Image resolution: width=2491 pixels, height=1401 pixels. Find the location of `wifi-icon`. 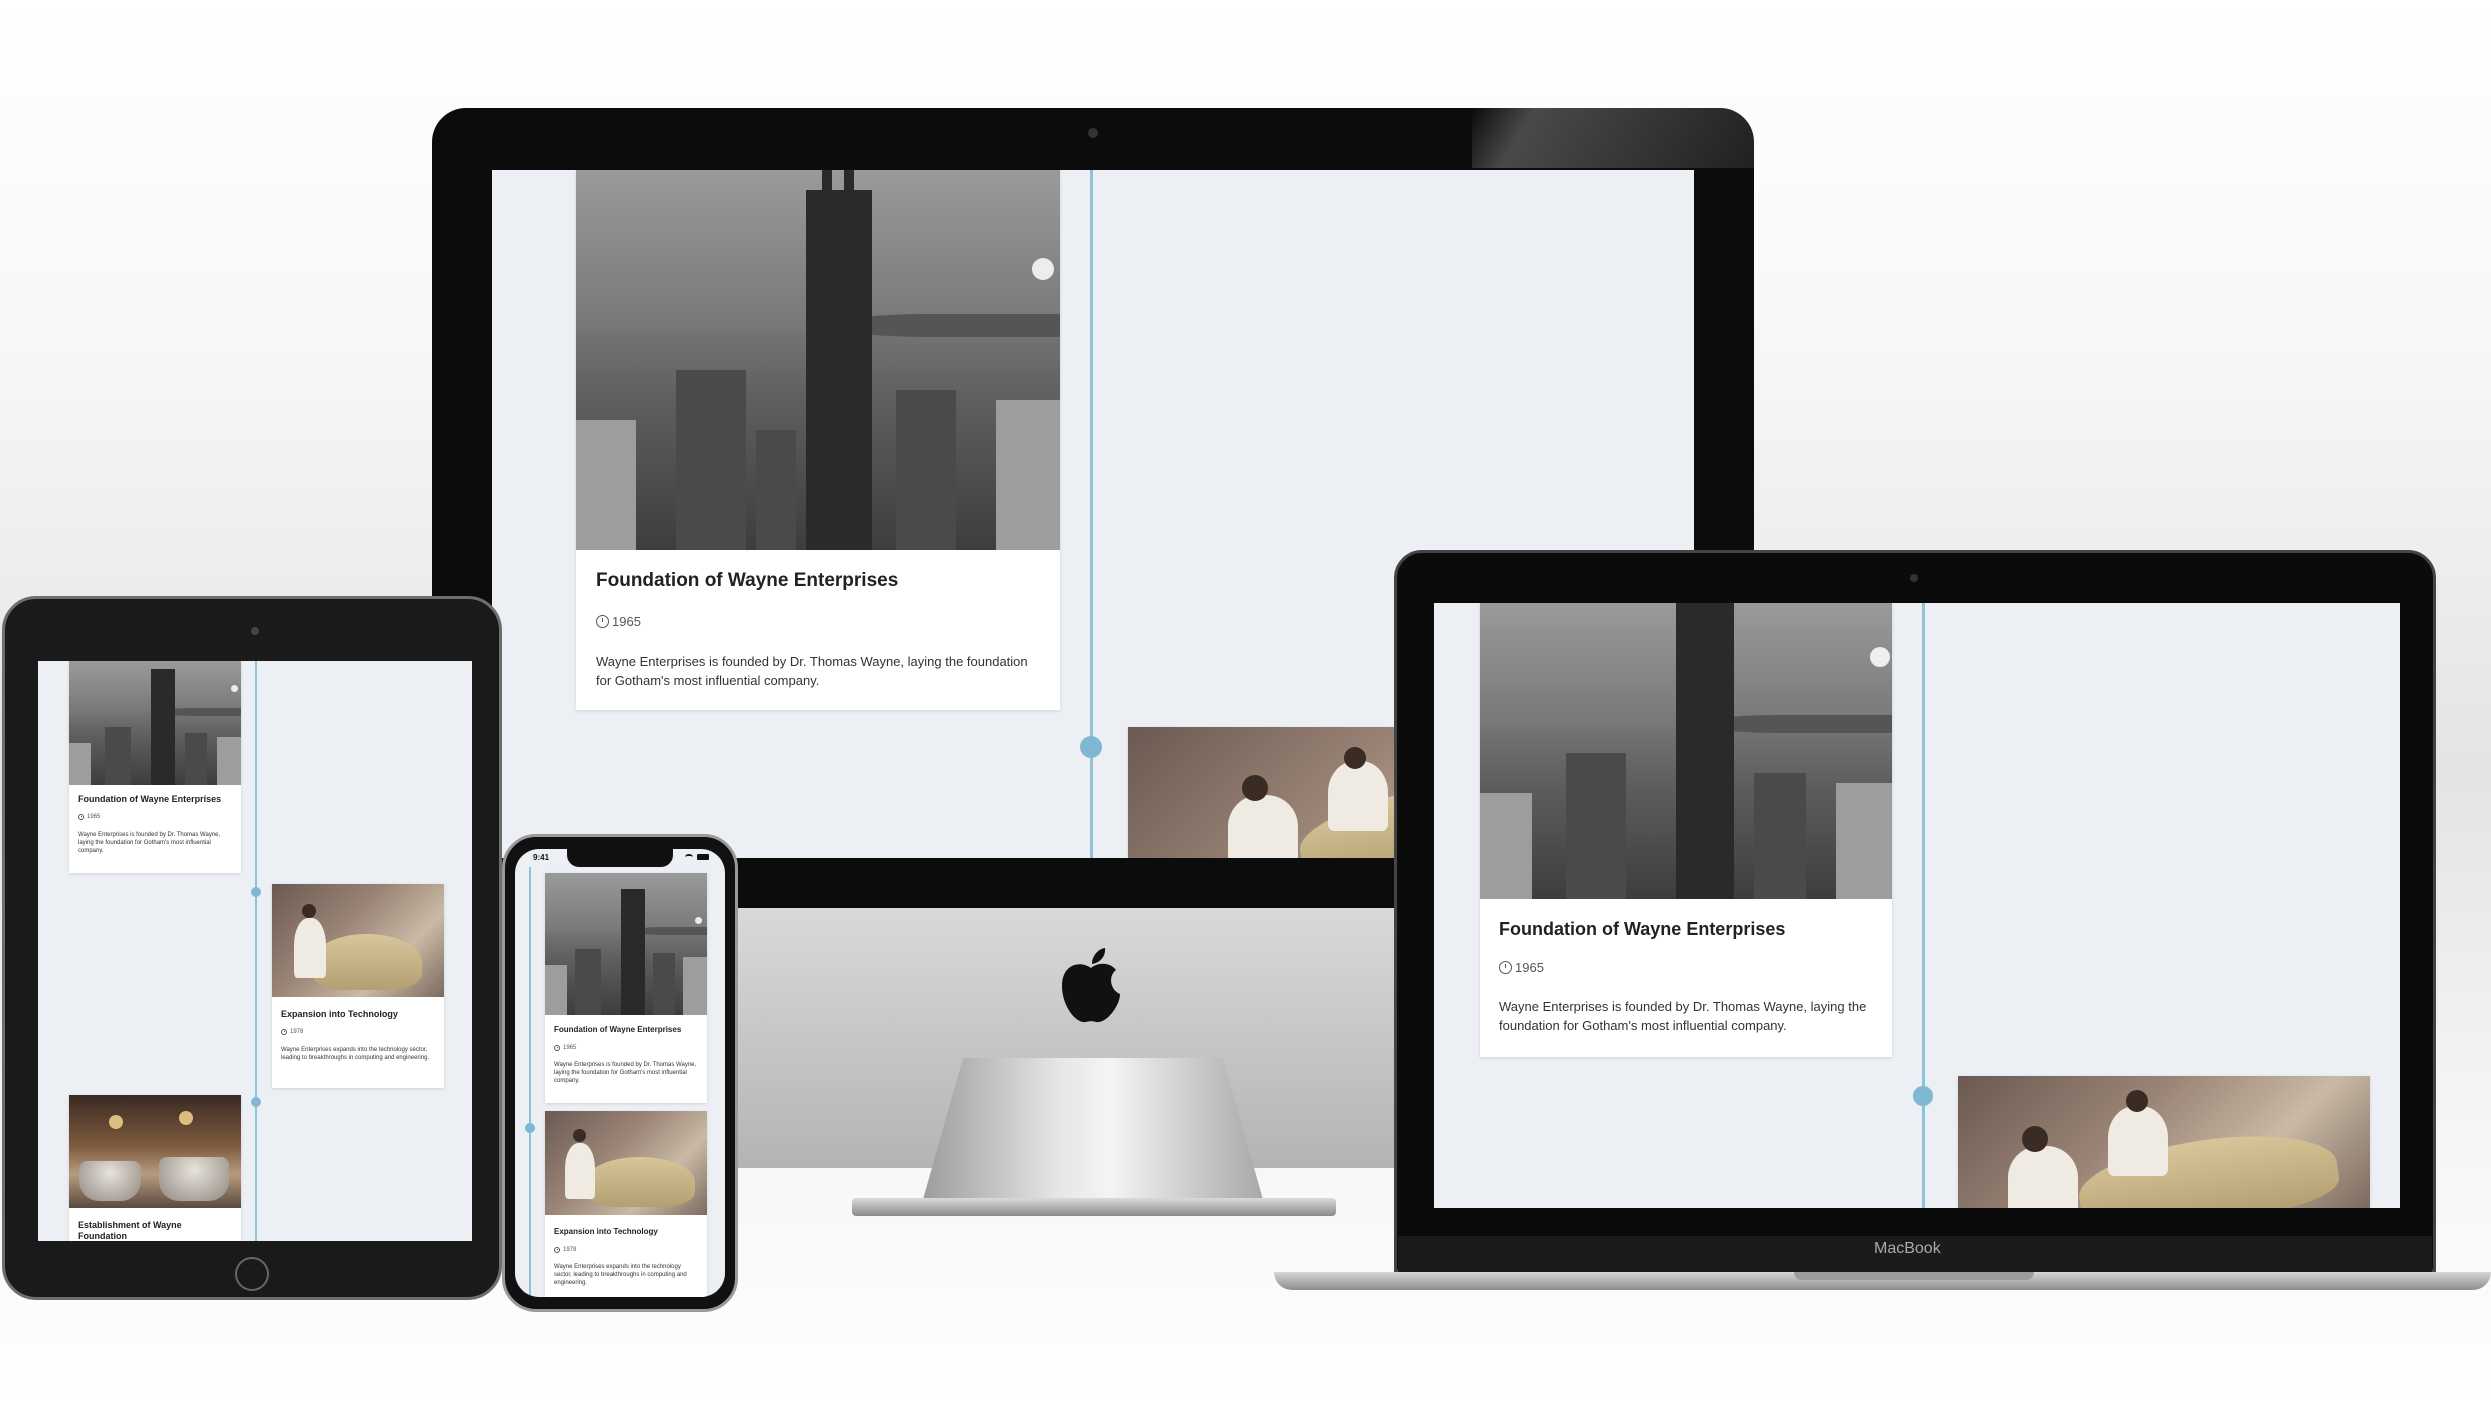

wifi-icon is located at coordinates (689, 857).